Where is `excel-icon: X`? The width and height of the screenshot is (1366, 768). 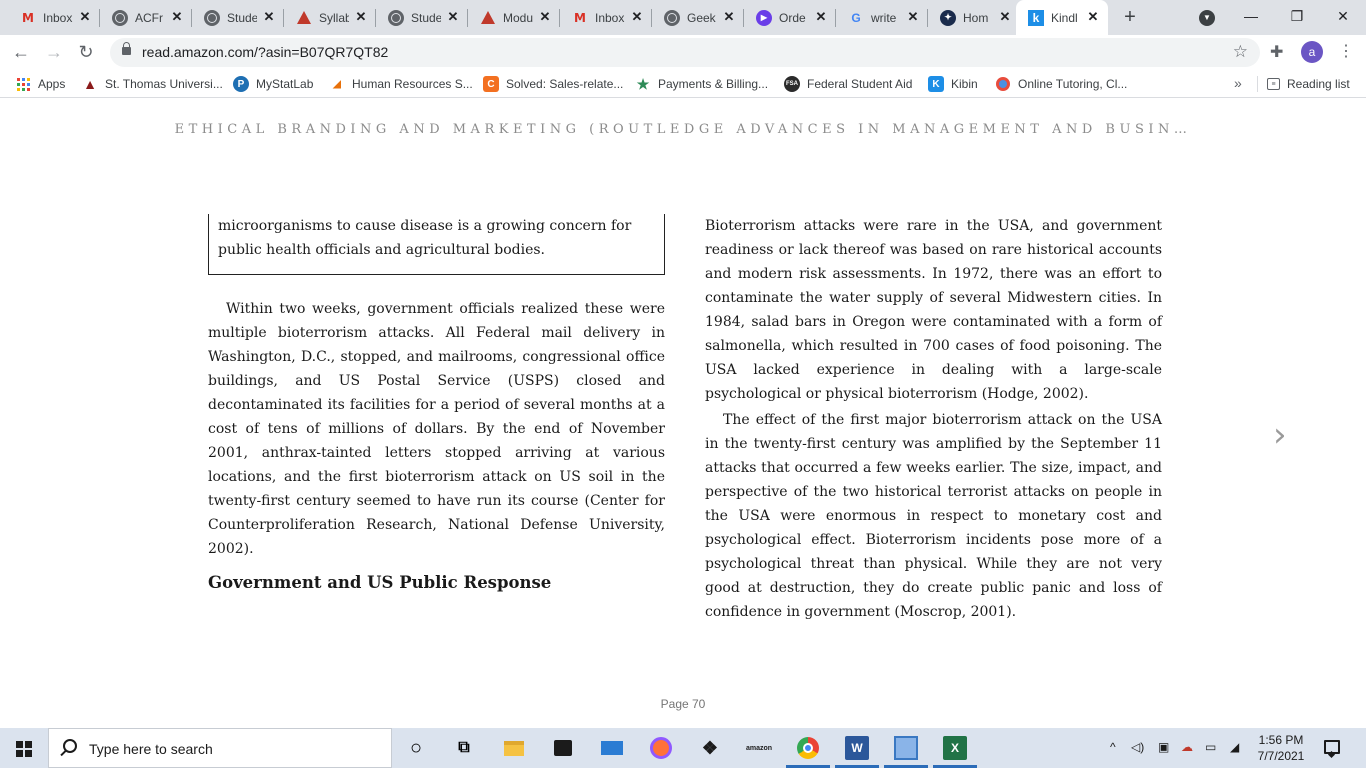 excel-icon: X is located at coordinates (955, 748).